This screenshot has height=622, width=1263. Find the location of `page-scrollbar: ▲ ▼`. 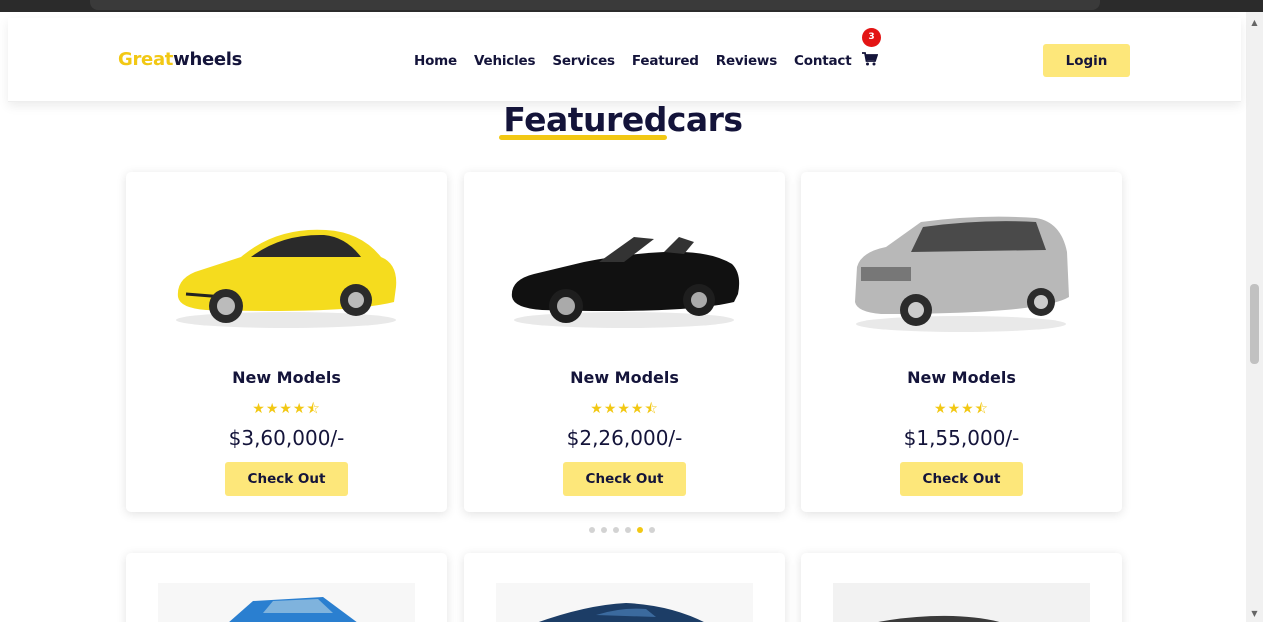

page-scrollbar: ▲ ▼ is located at coordinates (1254, 317).